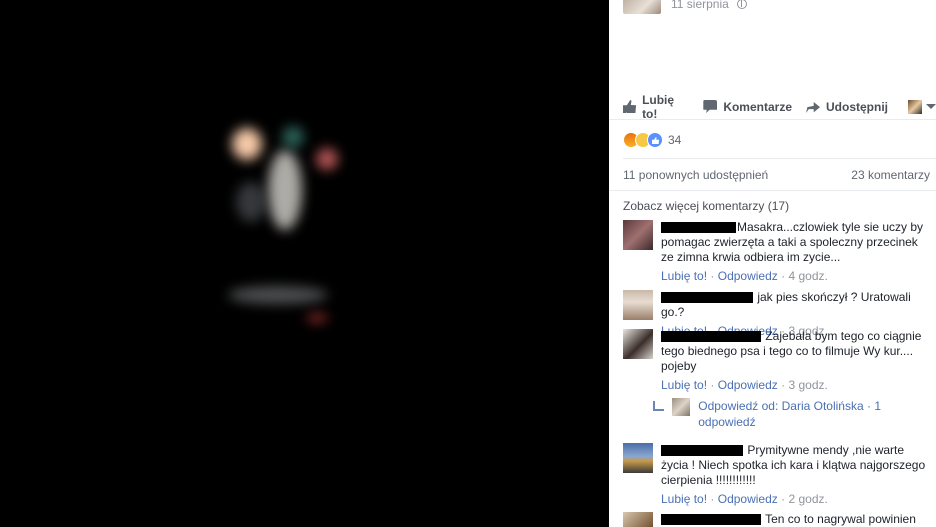 The width and height of the screenshot is (936, 527). I want to click on comment-time: 3 godz., so click(807, 385).